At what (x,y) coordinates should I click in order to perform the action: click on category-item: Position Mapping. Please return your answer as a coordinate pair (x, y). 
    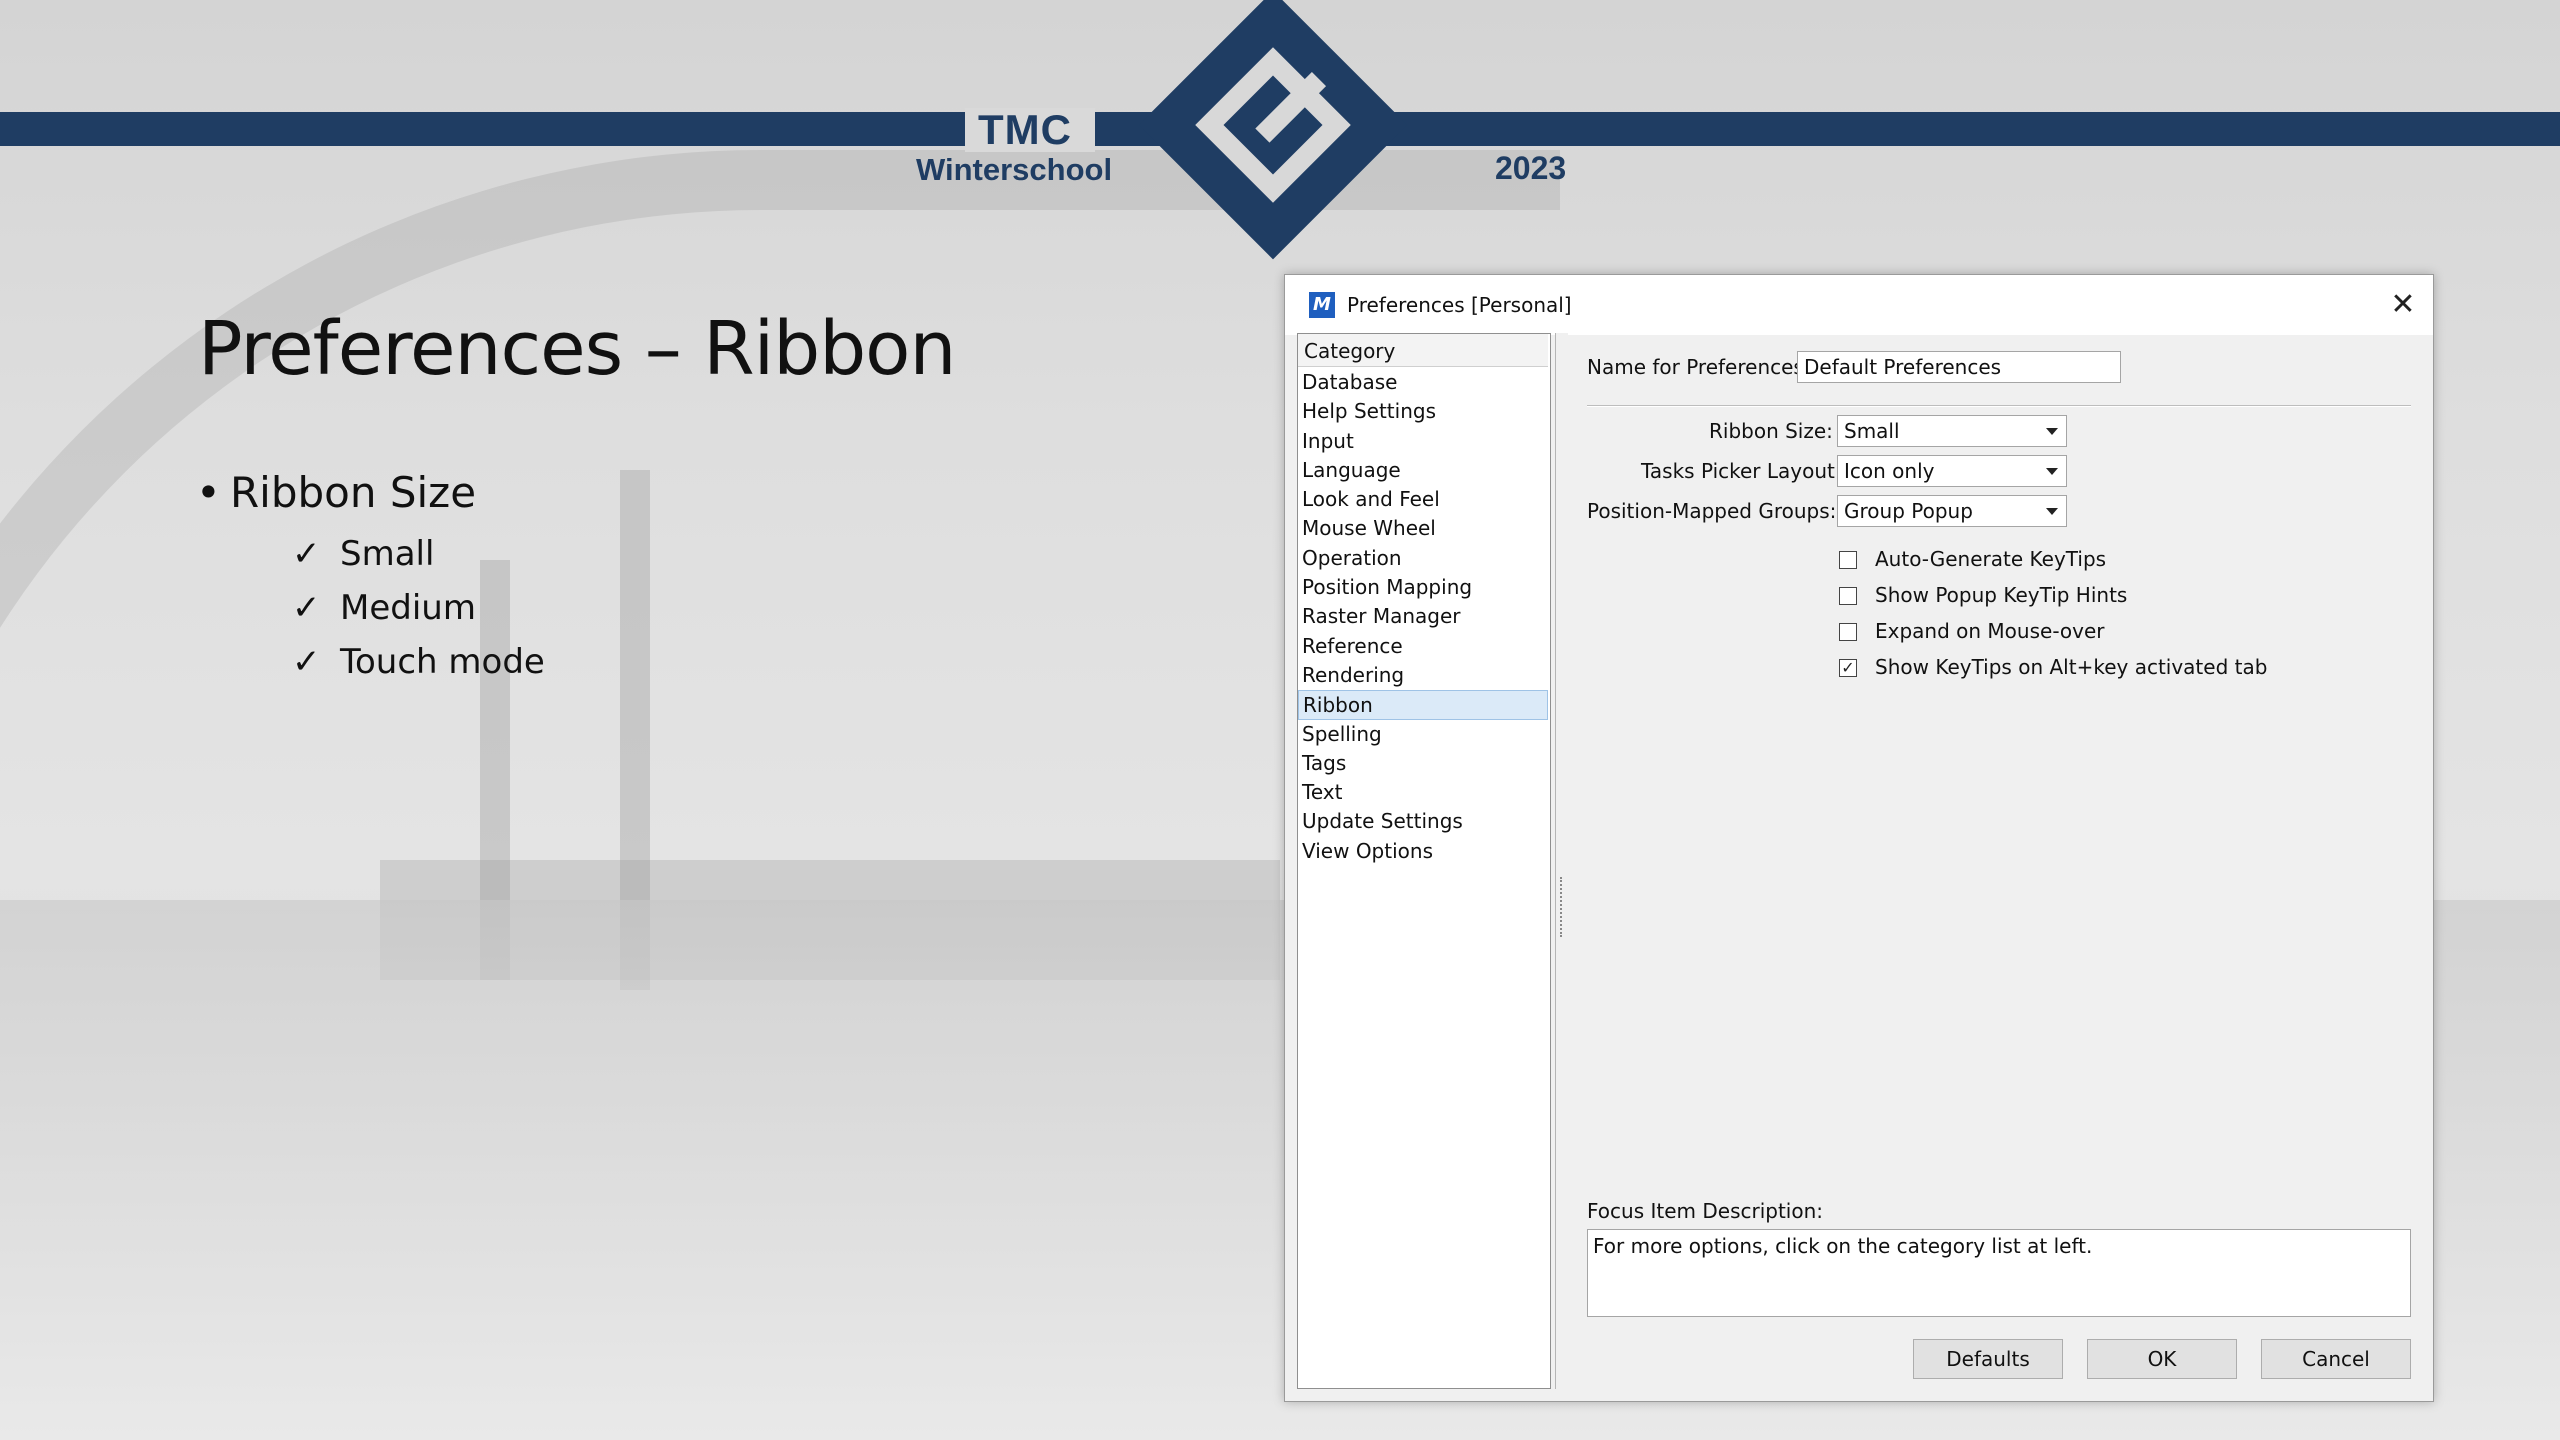
    Looking at the image, I should click on (1423, 587).